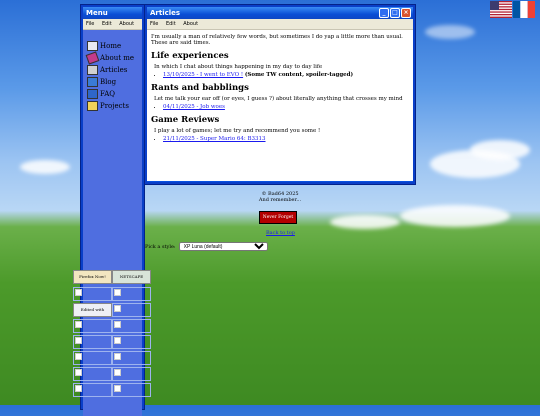 The width and height of the screenshot is (540, 416). I want to click on never-forget-badge: Never Forget, so click(278, 217).